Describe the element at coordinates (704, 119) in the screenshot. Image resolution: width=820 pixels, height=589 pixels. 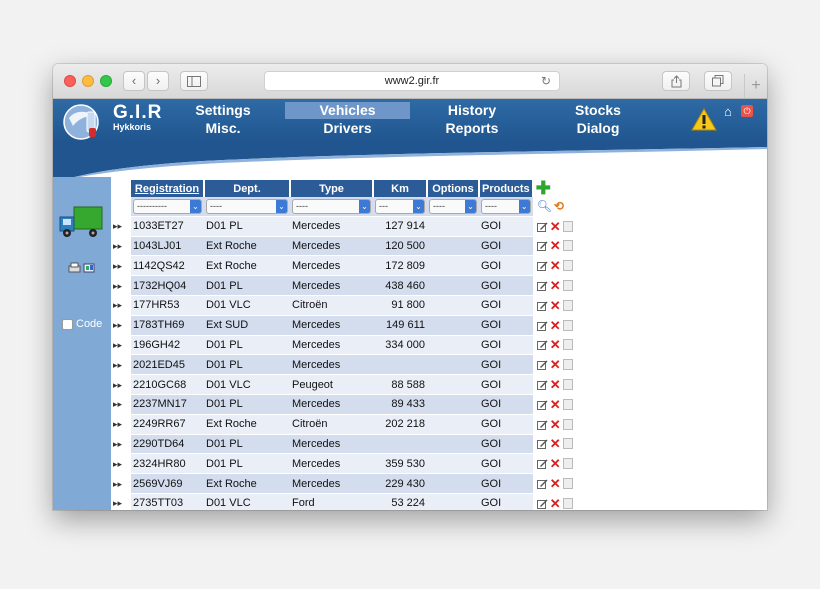
I see `warning-icon` at that location.